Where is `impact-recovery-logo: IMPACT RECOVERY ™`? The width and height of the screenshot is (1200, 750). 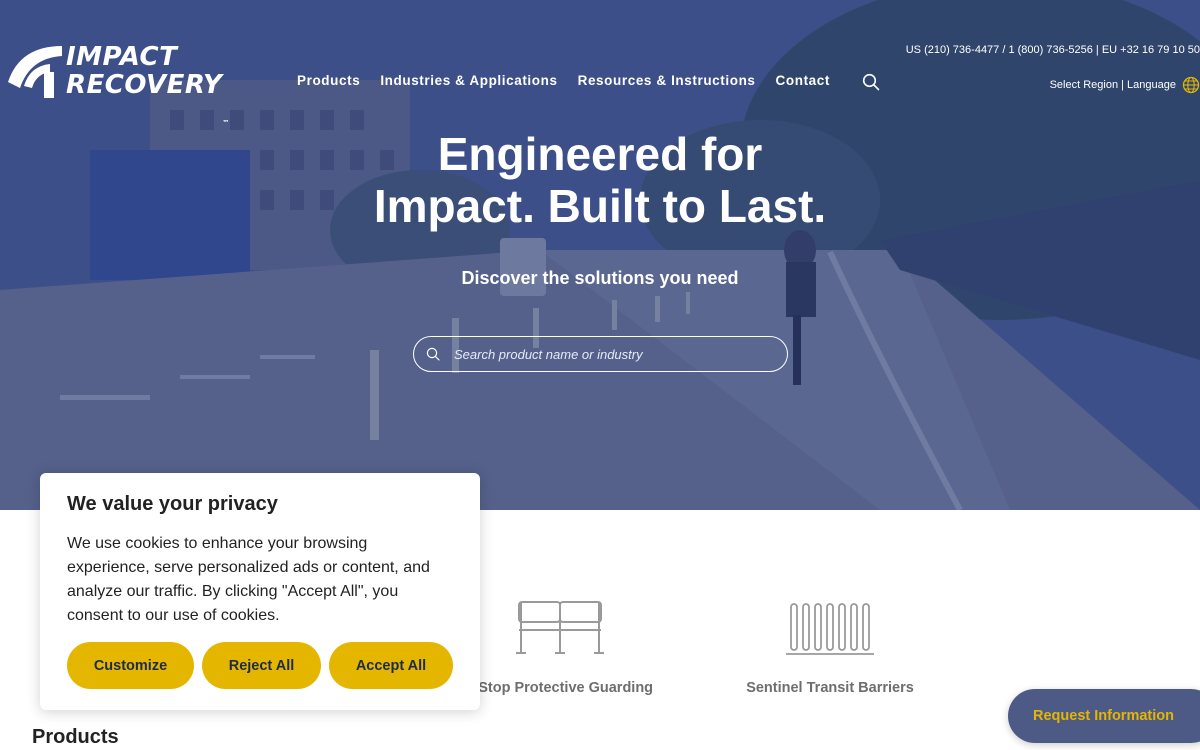
impact-recovery-logo: IMPACT RECOVERY ™ is located at coordinates (118, 83).